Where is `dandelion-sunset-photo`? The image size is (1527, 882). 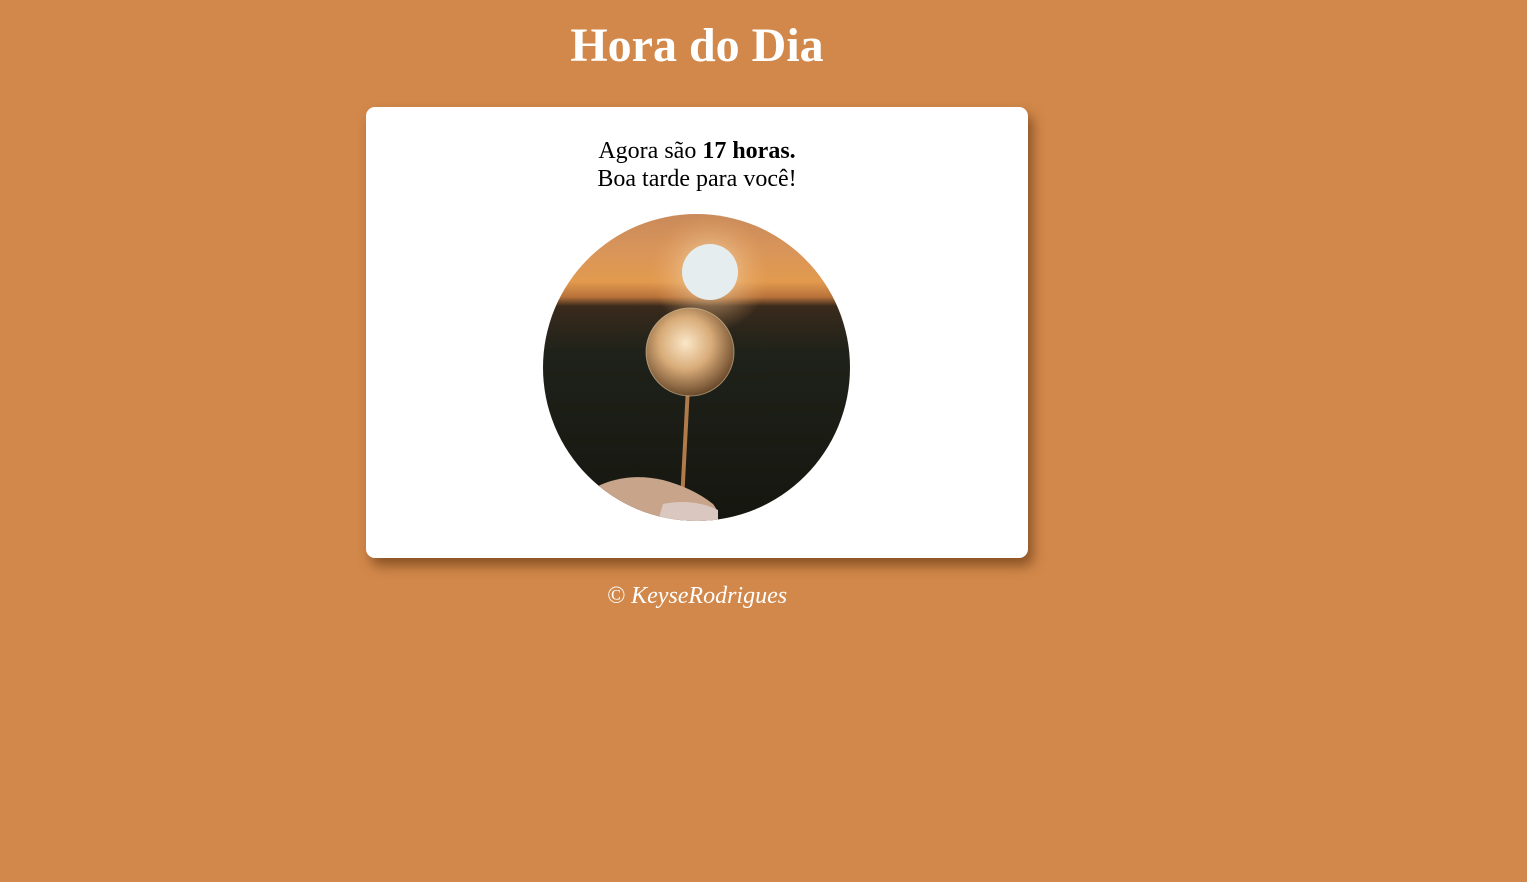 dandelion-sunset-photo is located at coordinates (696, 367).